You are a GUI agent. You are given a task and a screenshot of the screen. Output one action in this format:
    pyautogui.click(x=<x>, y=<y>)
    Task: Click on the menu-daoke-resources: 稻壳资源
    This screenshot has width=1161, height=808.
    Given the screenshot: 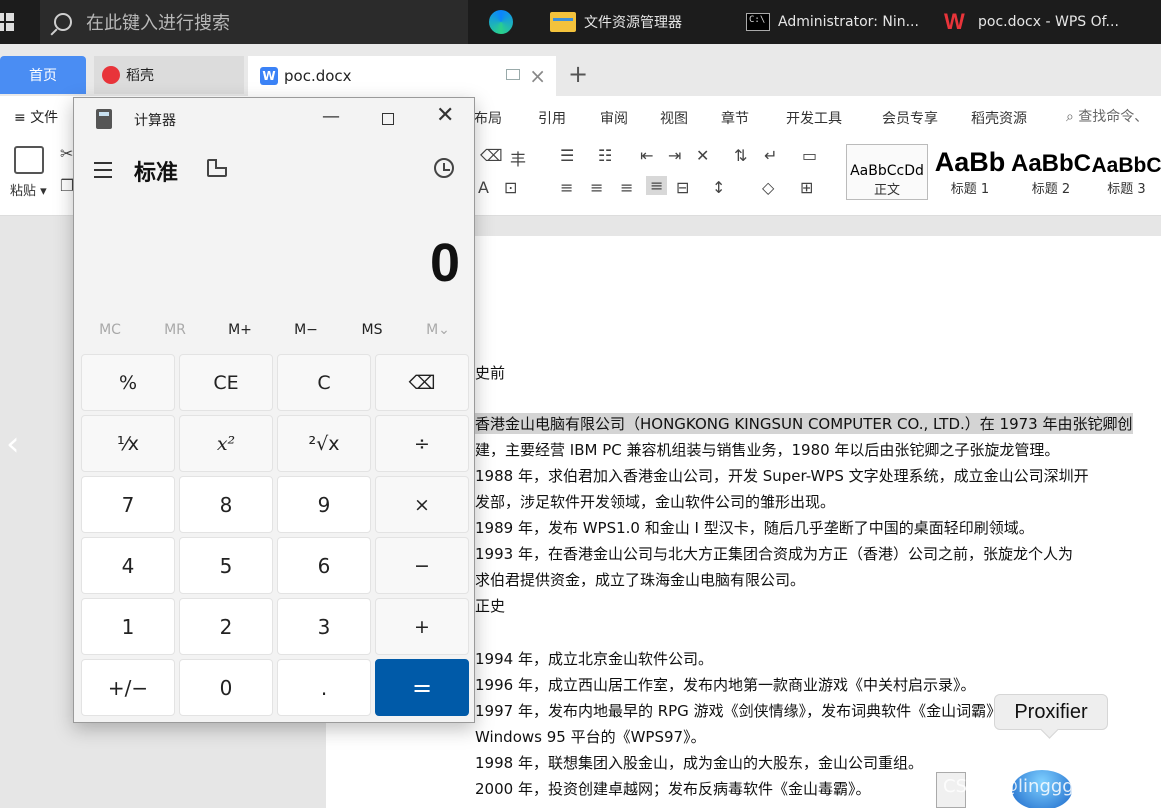 What is the action you would take?
    pyautogui.click(x=999, y=118)
    